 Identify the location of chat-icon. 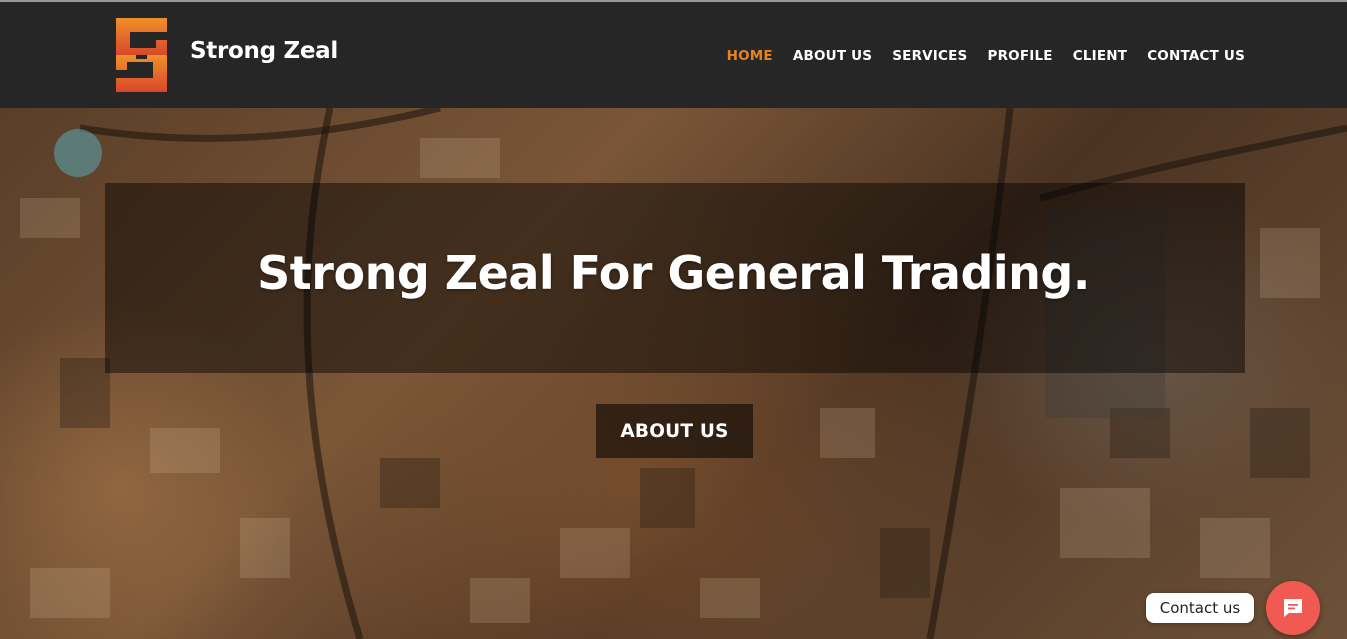
(1293, 608).